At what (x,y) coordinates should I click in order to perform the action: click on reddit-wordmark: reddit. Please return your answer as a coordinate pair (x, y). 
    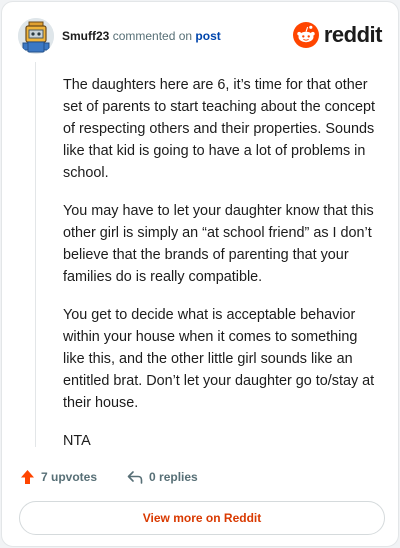
    Looking at the image, I should click on (353, 34).